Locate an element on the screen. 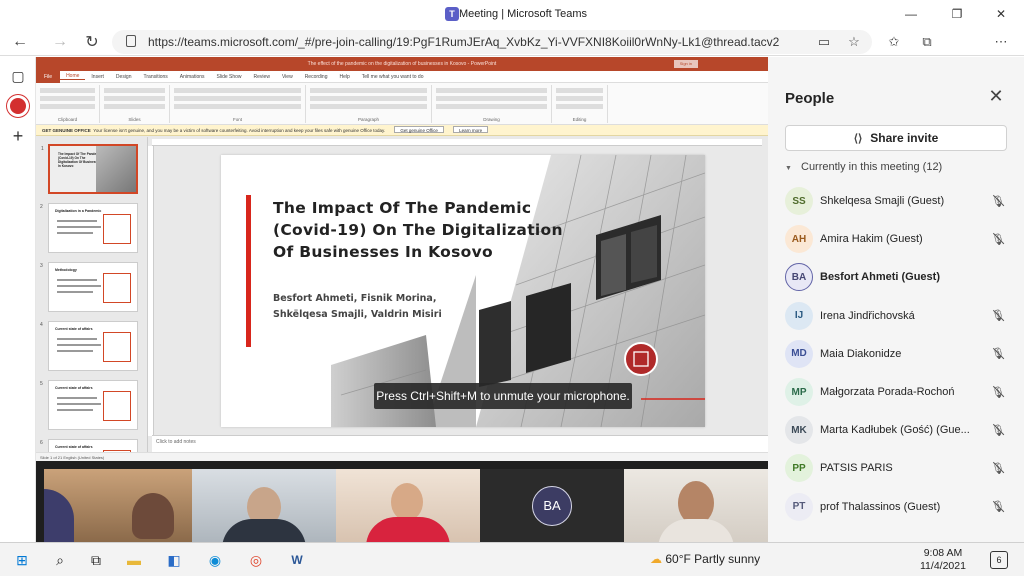  participant-row: AH Amira Hakim (Guest) 🎙 is located at coordinates (900, 240).